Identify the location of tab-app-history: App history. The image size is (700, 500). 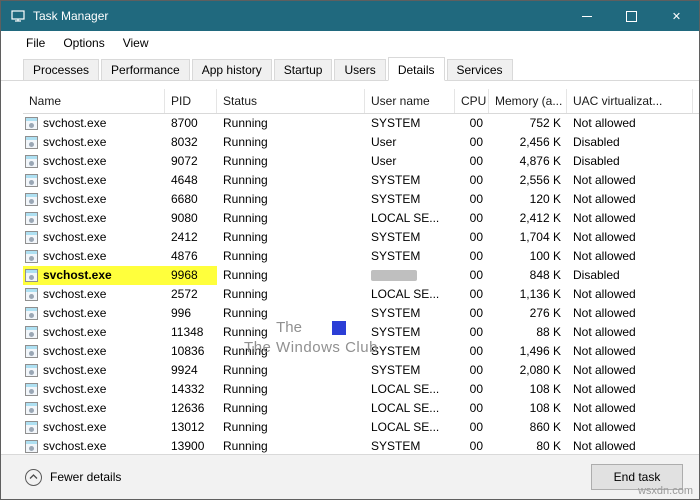
(231, 70).